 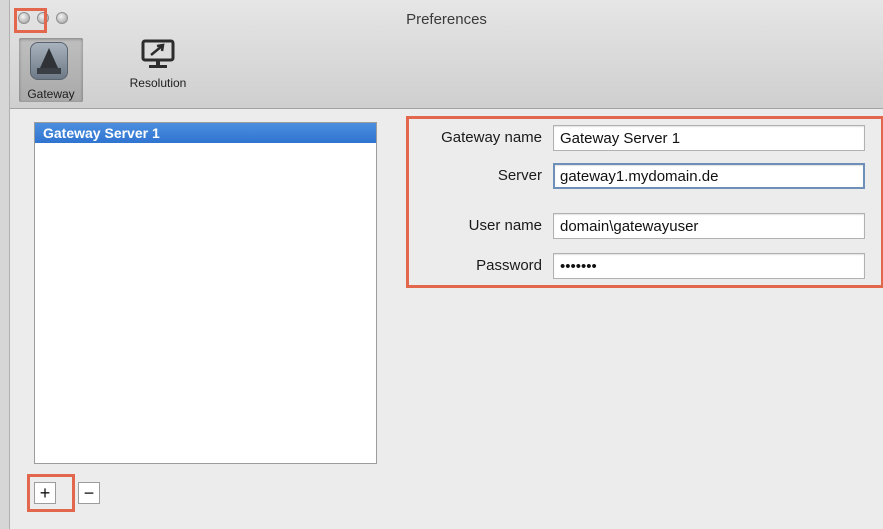 What do you see at coordinates (205, 133) in the screenshot?
I see `list-item-selected: Gateway Server 1` at bounding box center [205, 133].